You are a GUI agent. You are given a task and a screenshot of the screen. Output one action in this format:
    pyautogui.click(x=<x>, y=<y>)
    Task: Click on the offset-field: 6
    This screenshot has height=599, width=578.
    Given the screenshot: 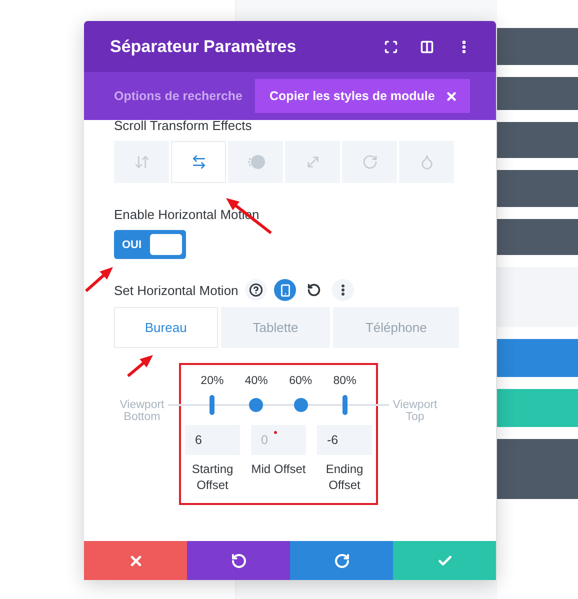 What is the action you would take?
    pyautogui.click(x=212, y=440)
    